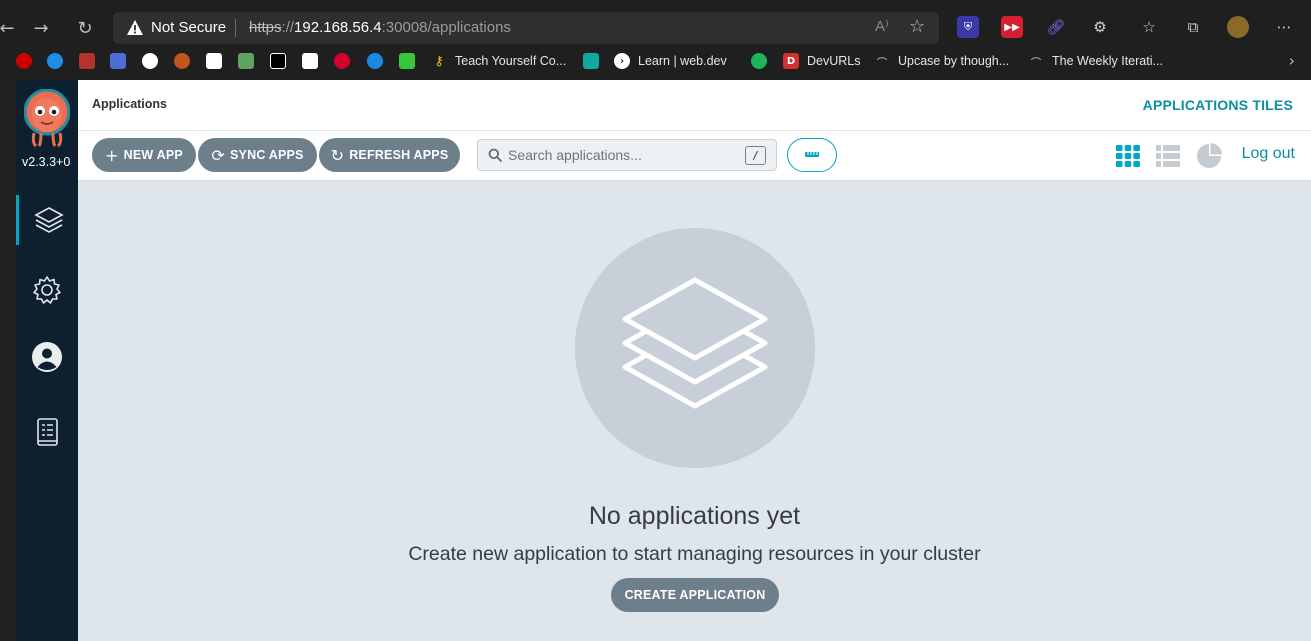 The image size is (1311, 641). I want to click on bookmark-web-dev: › Learn | web.dev, so click(670, 61).